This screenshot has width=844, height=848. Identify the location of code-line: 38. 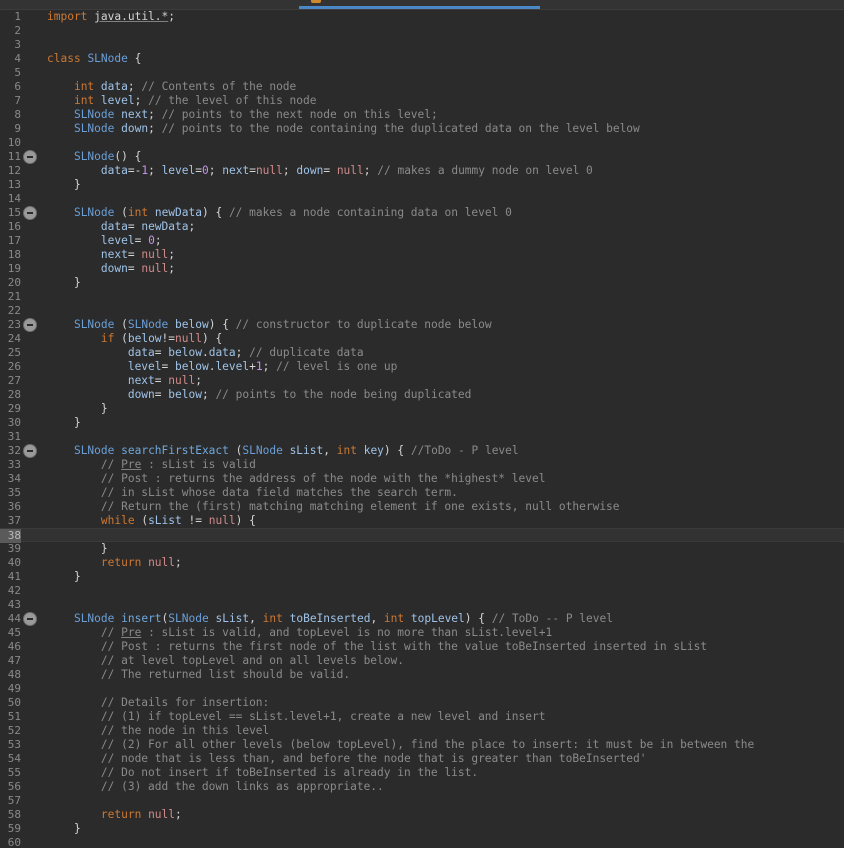
(422, 535).